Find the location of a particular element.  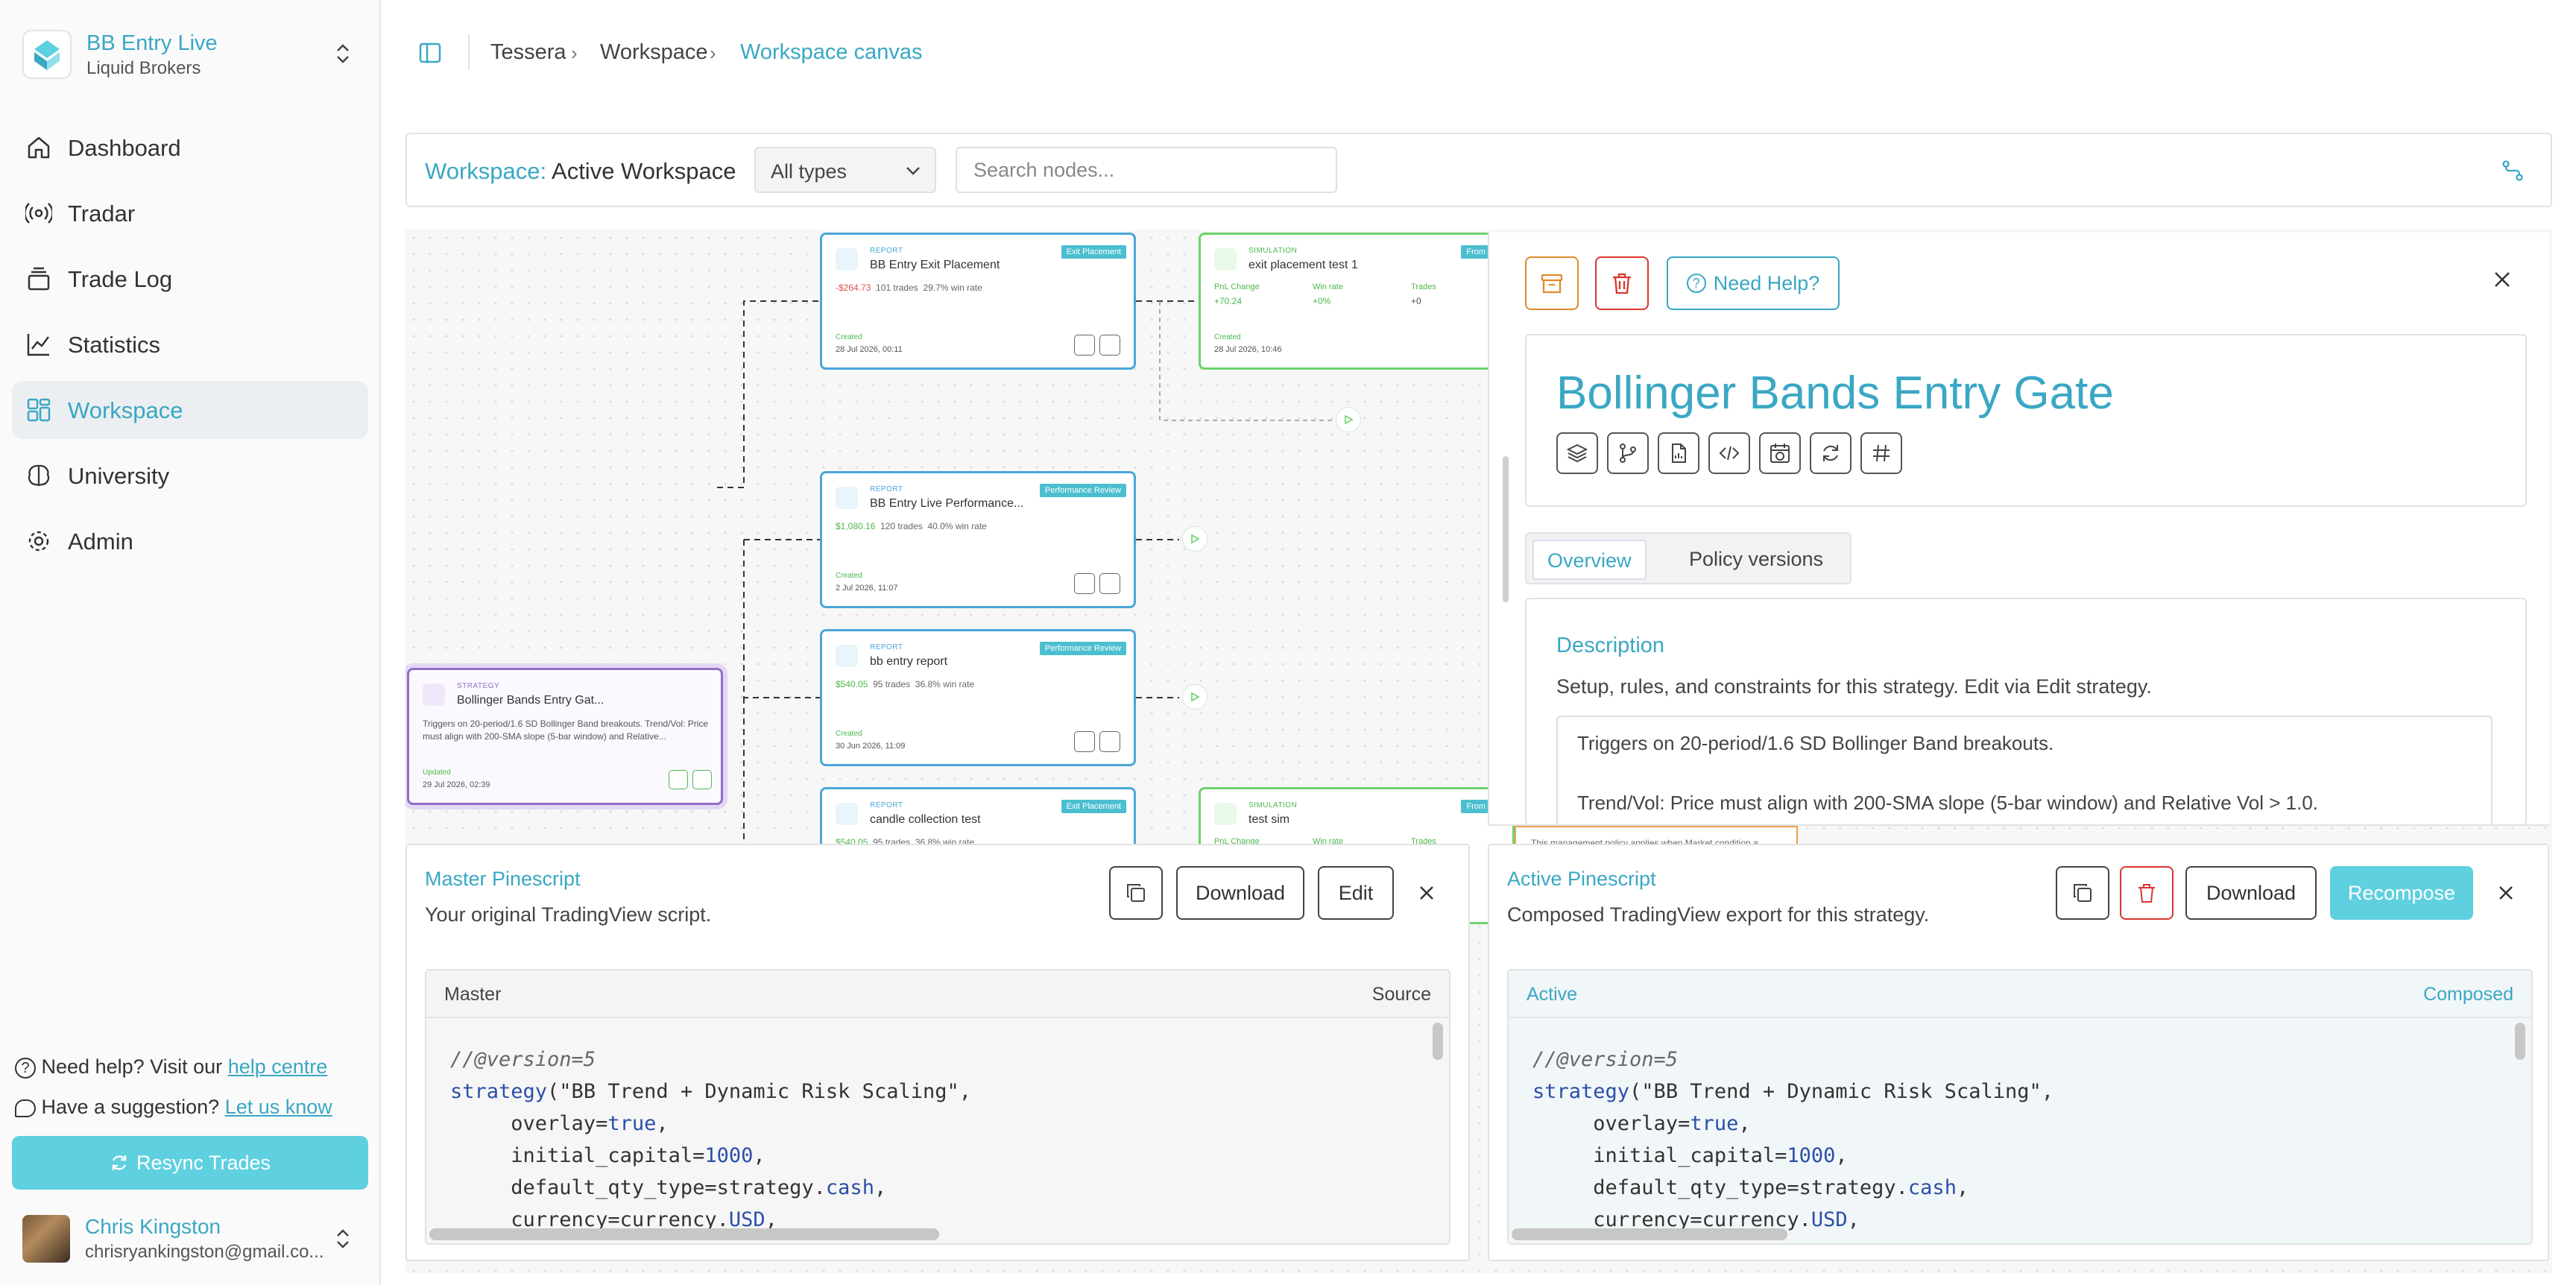

suggestion-line: Have a suggestion? Let us know is located at coordinates (173, 1107).